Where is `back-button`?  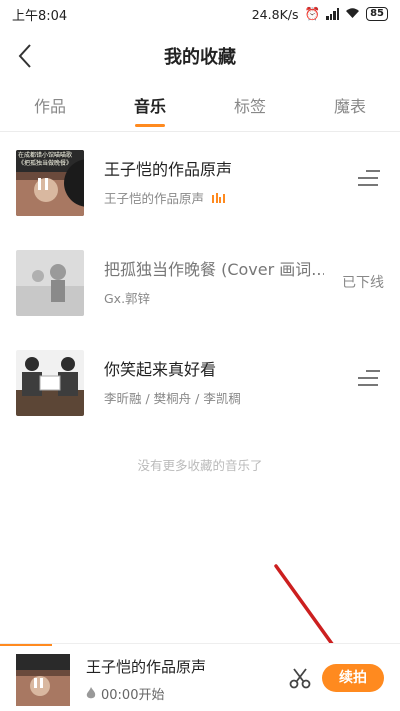 back-button is located at coordinates (25, 56).